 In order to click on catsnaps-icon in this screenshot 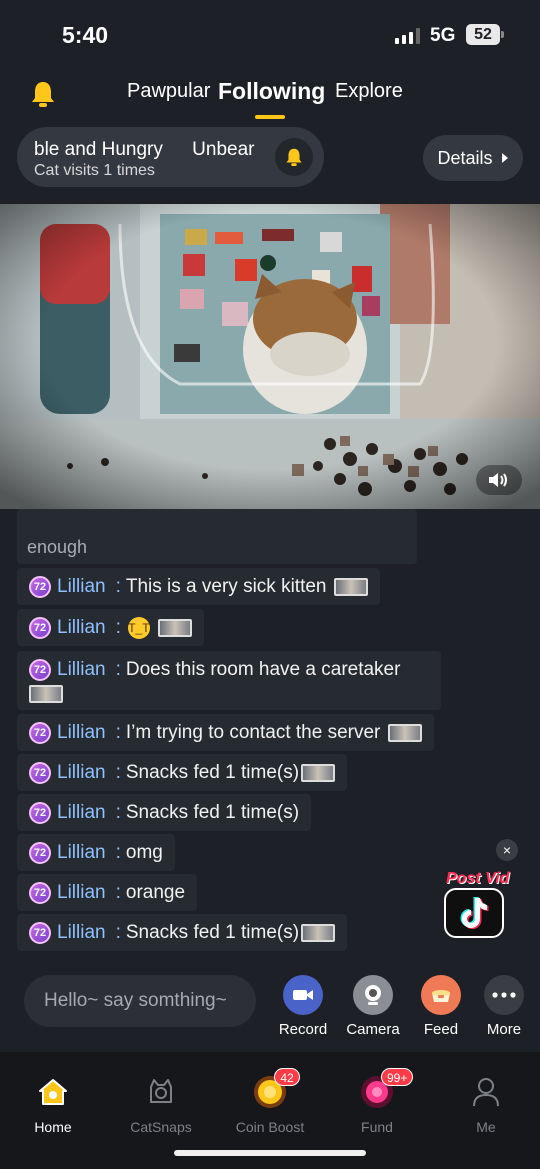, I will do `click(161, 1092)`.